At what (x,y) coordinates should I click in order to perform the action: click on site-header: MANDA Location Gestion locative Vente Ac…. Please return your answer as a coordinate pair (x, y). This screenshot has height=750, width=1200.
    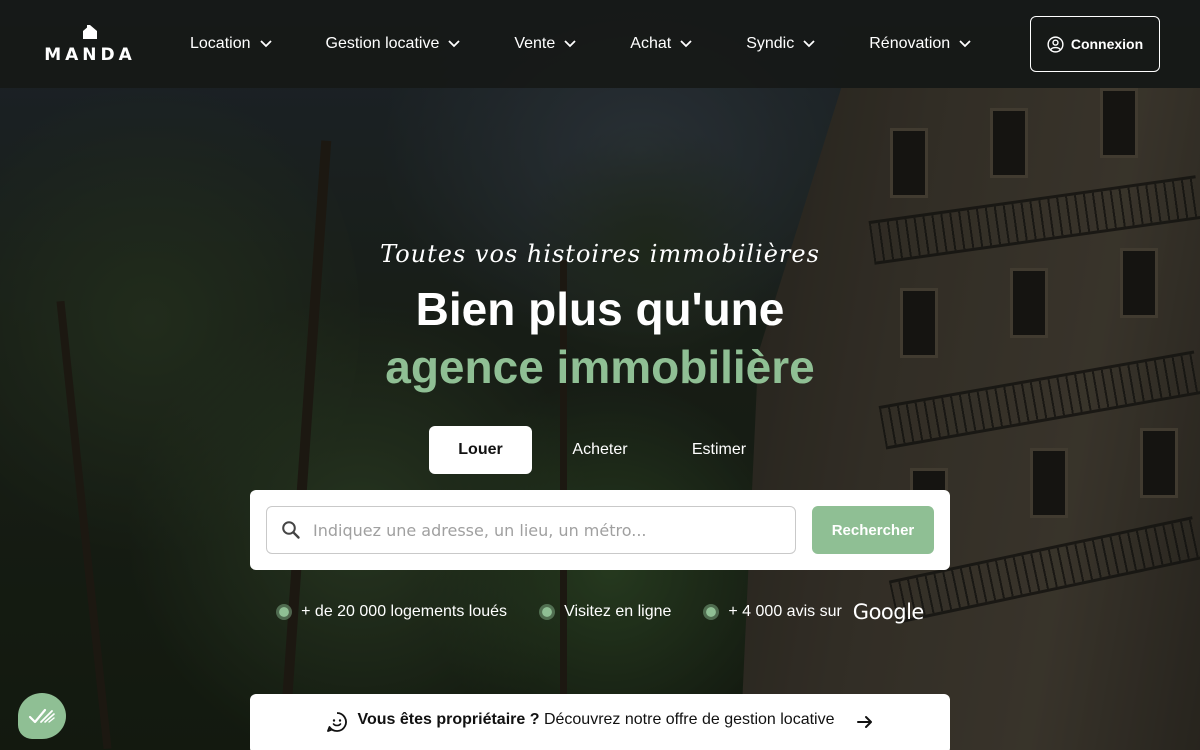
    Looking at the image, I should click on (600, 44).